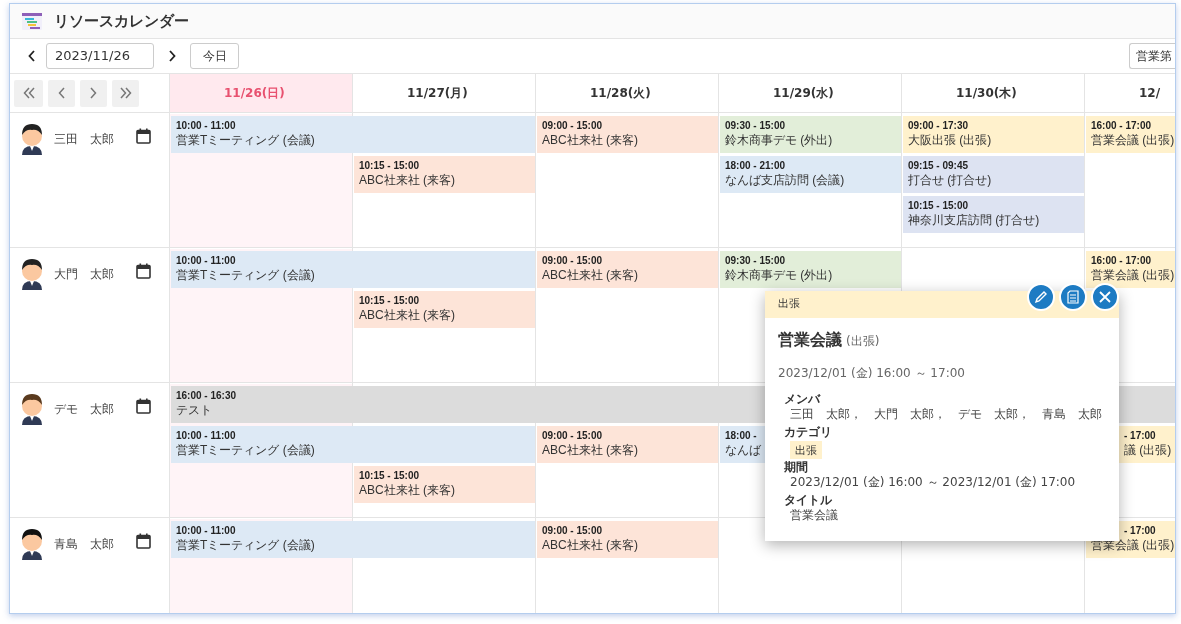 The height and width of the screenshot is (624, 1181). I want to click on person-name: 青島 太郎, so click(84, 544).